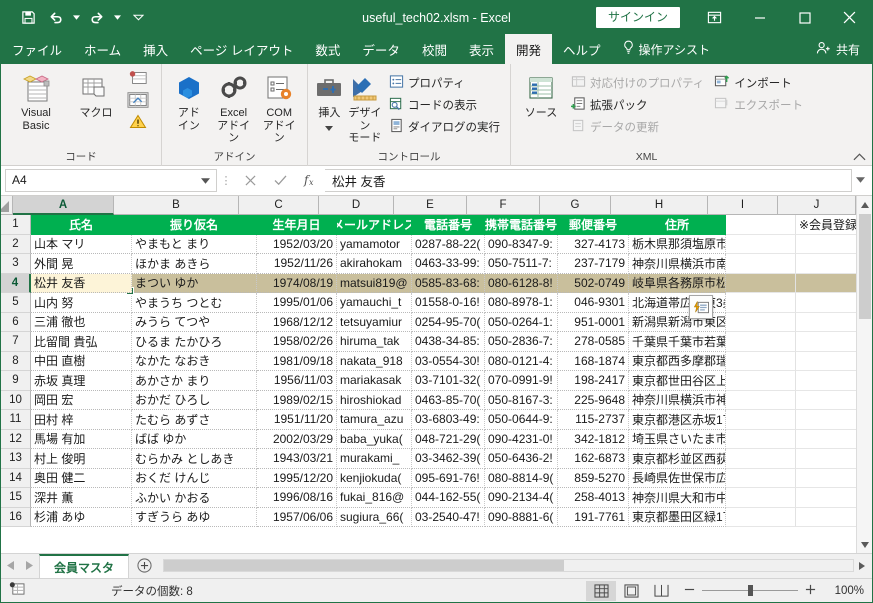 This screenshot has height=603, width=873. I want to click on cell-H4: 岐阜県各務原市松が丘2-4-16, so click(677, 283).